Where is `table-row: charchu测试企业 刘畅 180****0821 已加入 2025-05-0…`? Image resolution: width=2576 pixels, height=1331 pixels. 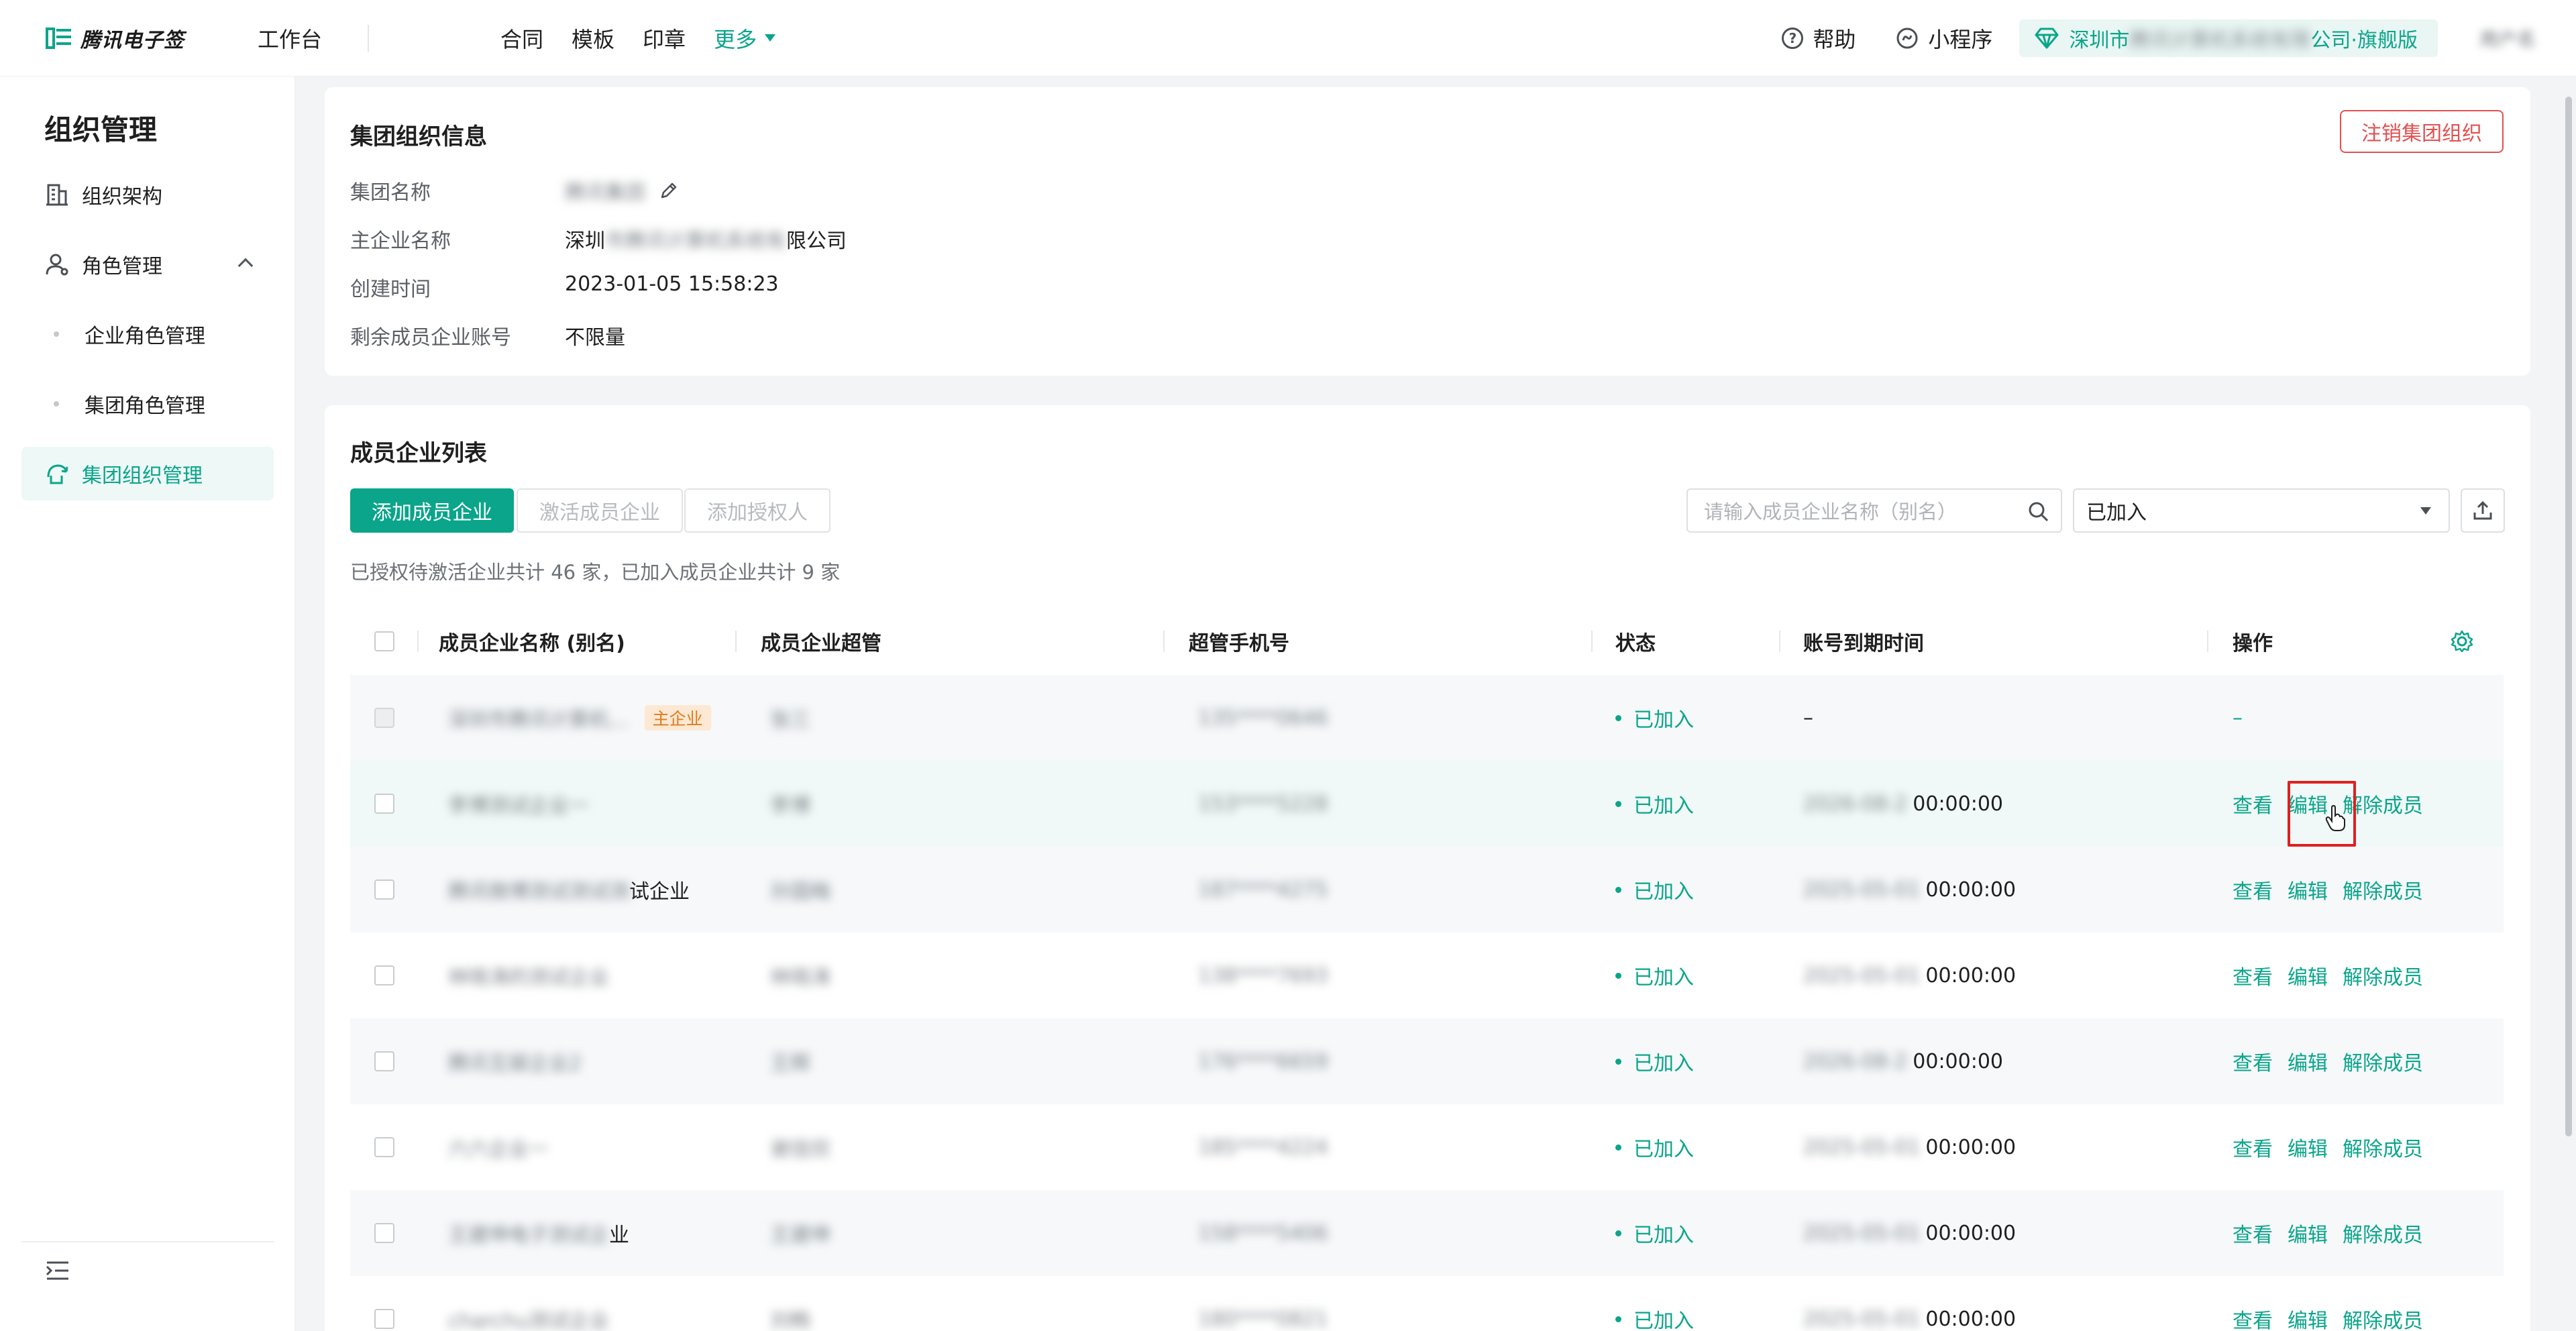
table-row: charchu测试企业 刘畅 180****0821 已加入 2025-05-0… is located at coordinates (1427, 1303).